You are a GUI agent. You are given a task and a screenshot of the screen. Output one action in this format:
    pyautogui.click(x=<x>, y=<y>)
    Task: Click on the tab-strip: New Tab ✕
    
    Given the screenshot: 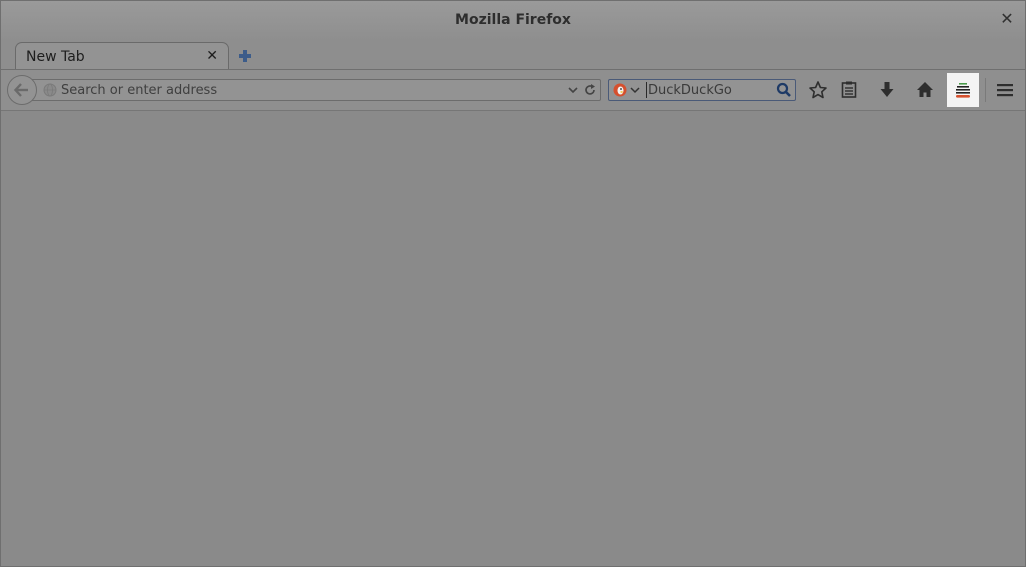 What is the action you would take?
    pyautogui.click(x=513, y=55)
    